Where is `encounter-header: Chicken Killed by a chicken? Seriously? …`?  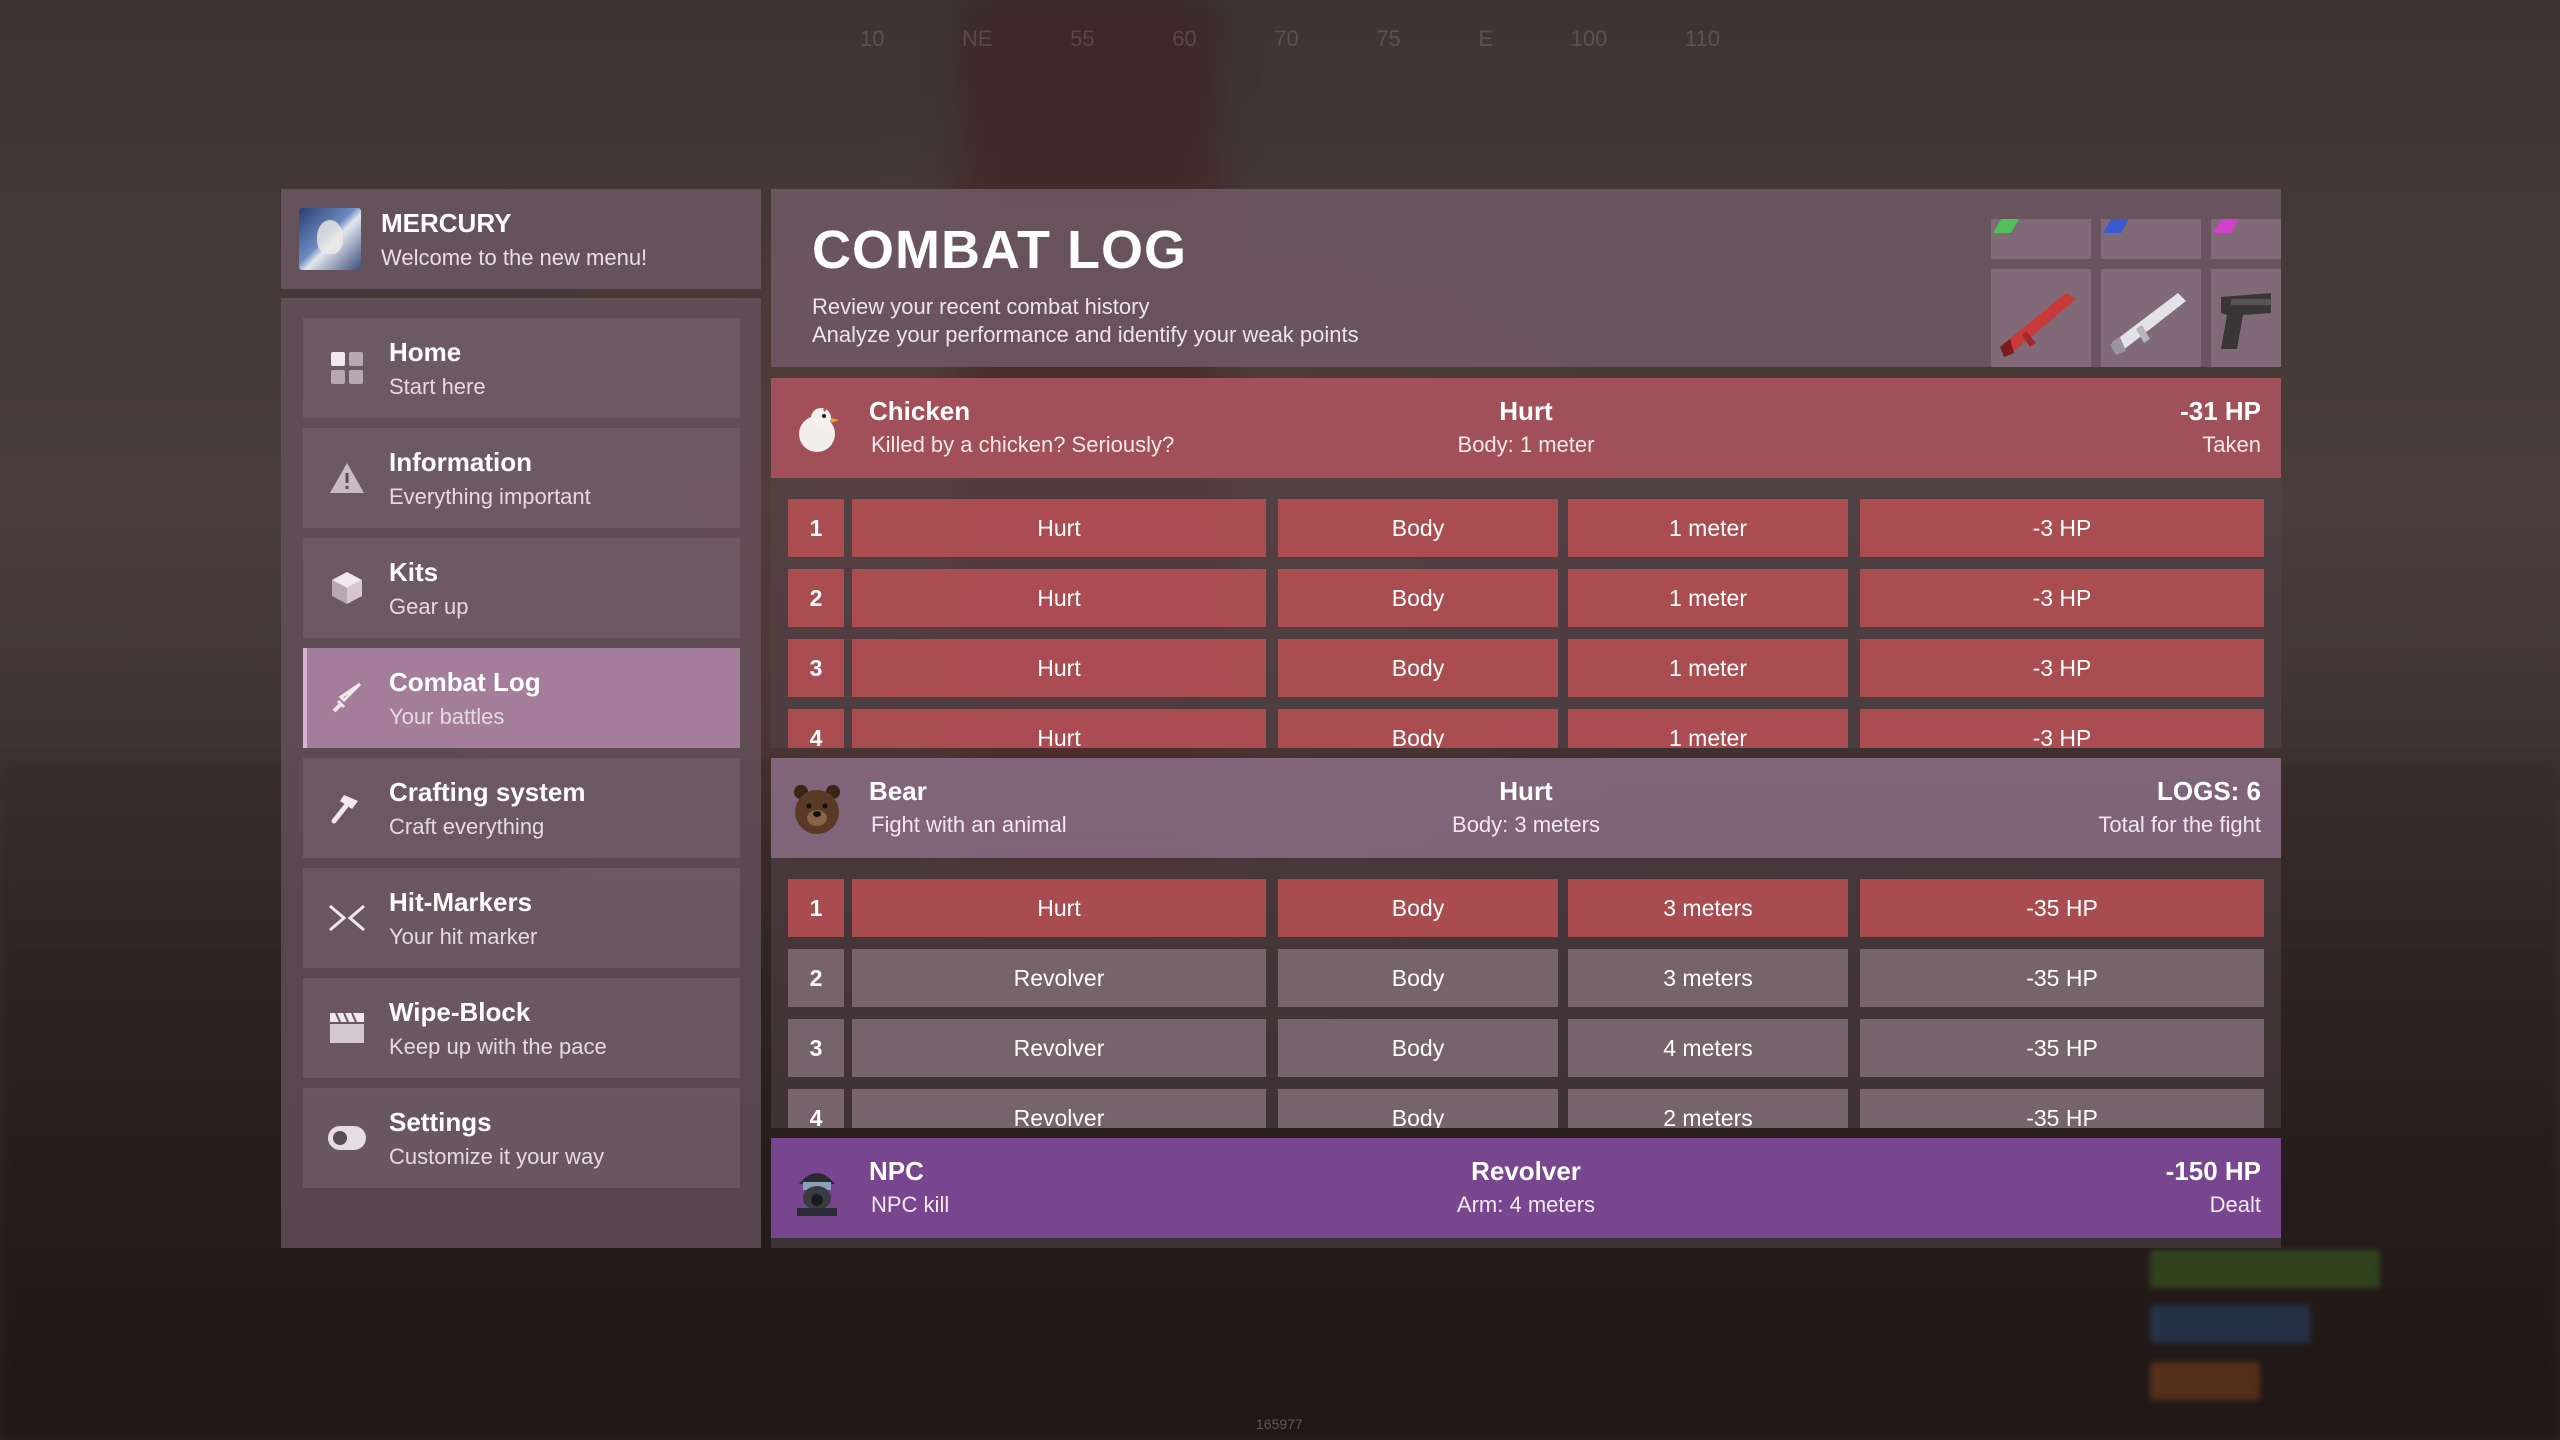
encounter-header: Chicken Killed by a chicken? Seriously? … is located at coordinates (1526, 428).